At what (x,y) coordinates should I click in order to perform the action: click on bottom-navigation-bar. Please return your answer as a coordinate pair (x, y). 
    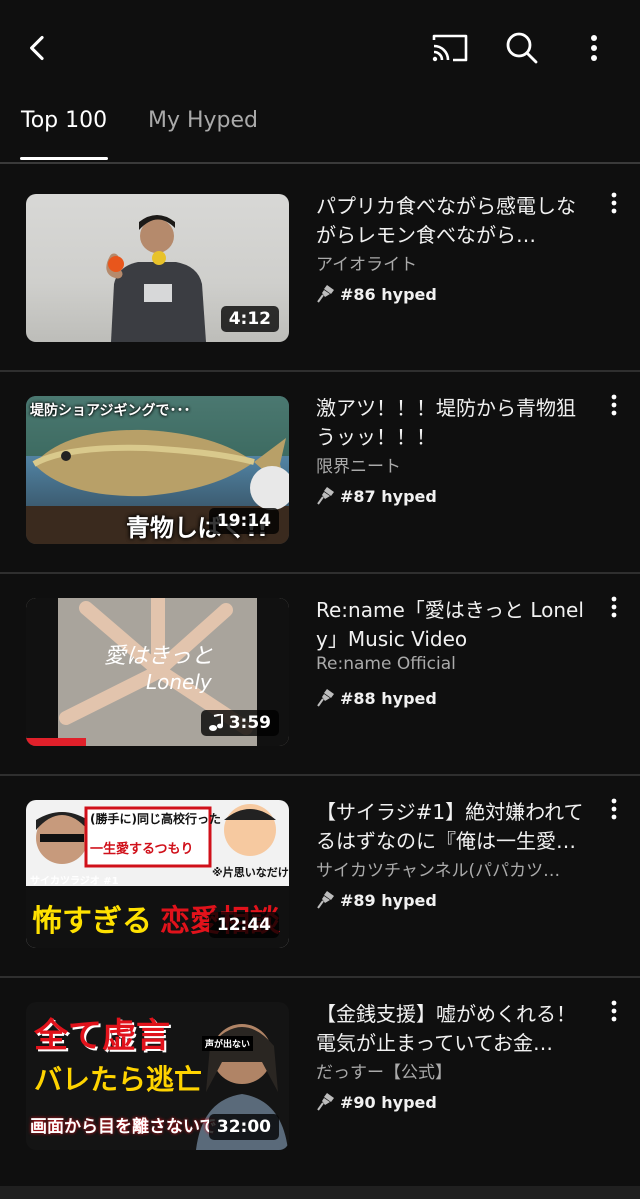
    Looking at the image, I should click on (320, 1192).